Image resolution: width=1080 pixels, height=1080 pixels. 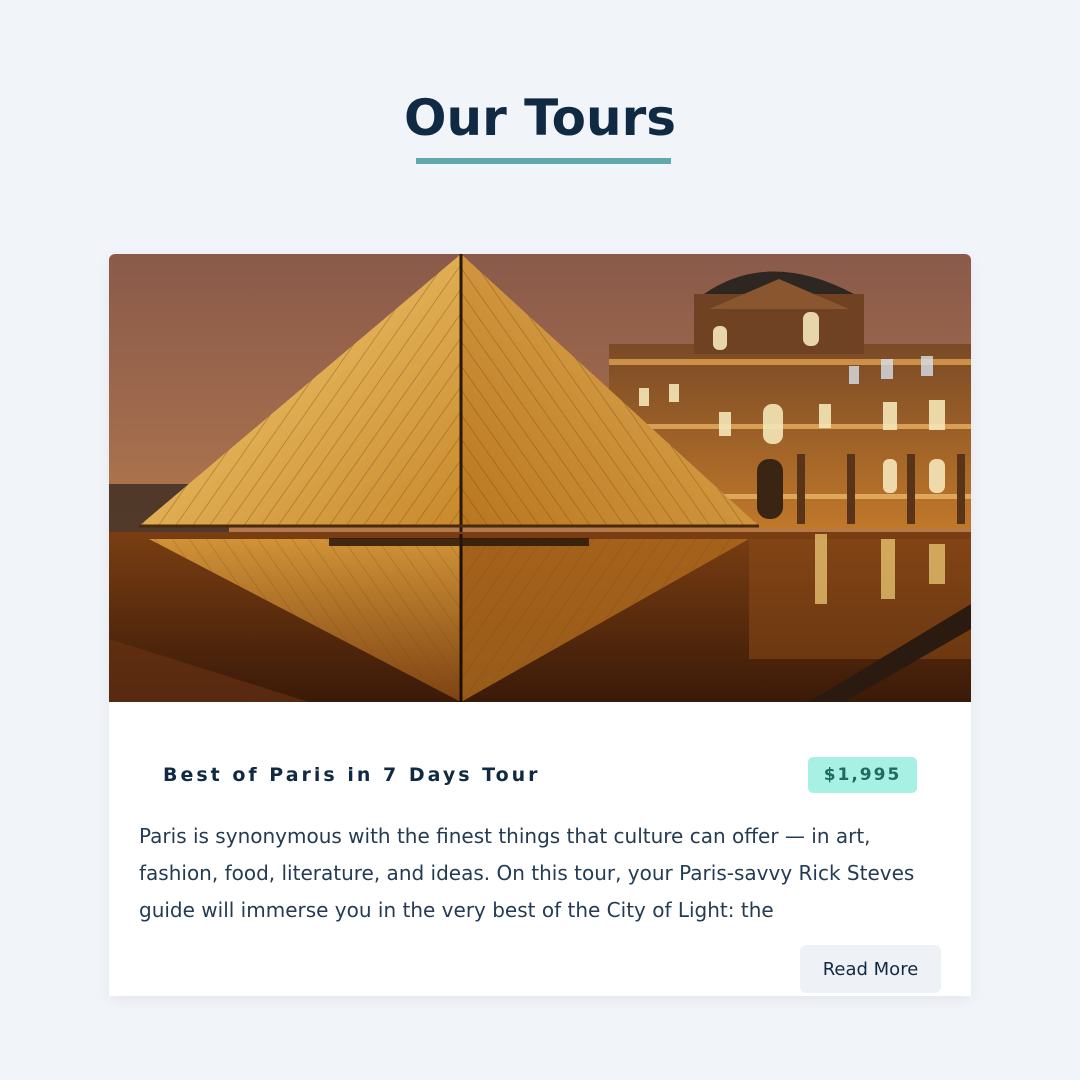 I want to click on tour-name: Best of Paris in 7 Days Tour, so click(x=352, y=775).